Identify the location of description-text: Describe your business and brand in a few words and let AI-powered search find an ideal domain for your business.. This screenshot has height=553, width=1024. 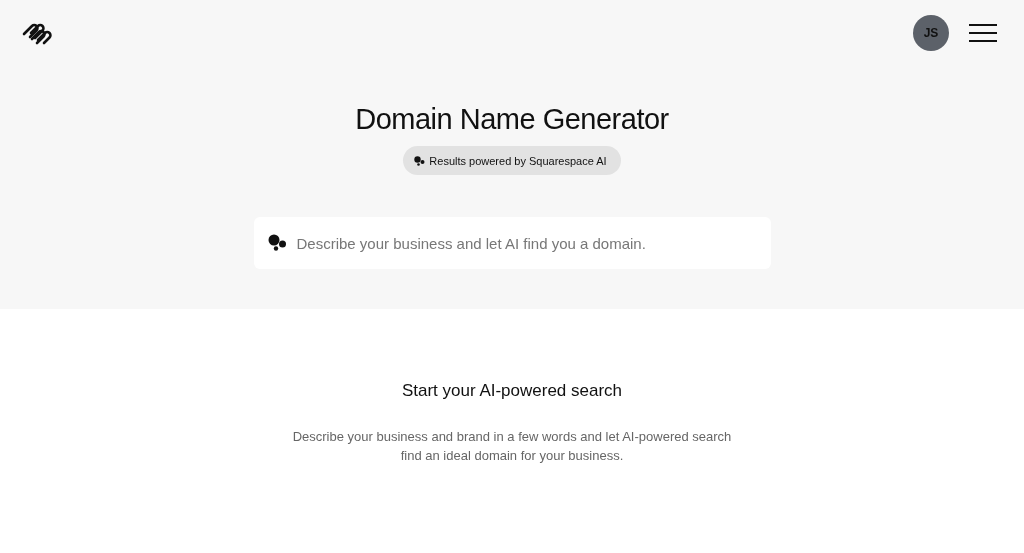
(512, 446).